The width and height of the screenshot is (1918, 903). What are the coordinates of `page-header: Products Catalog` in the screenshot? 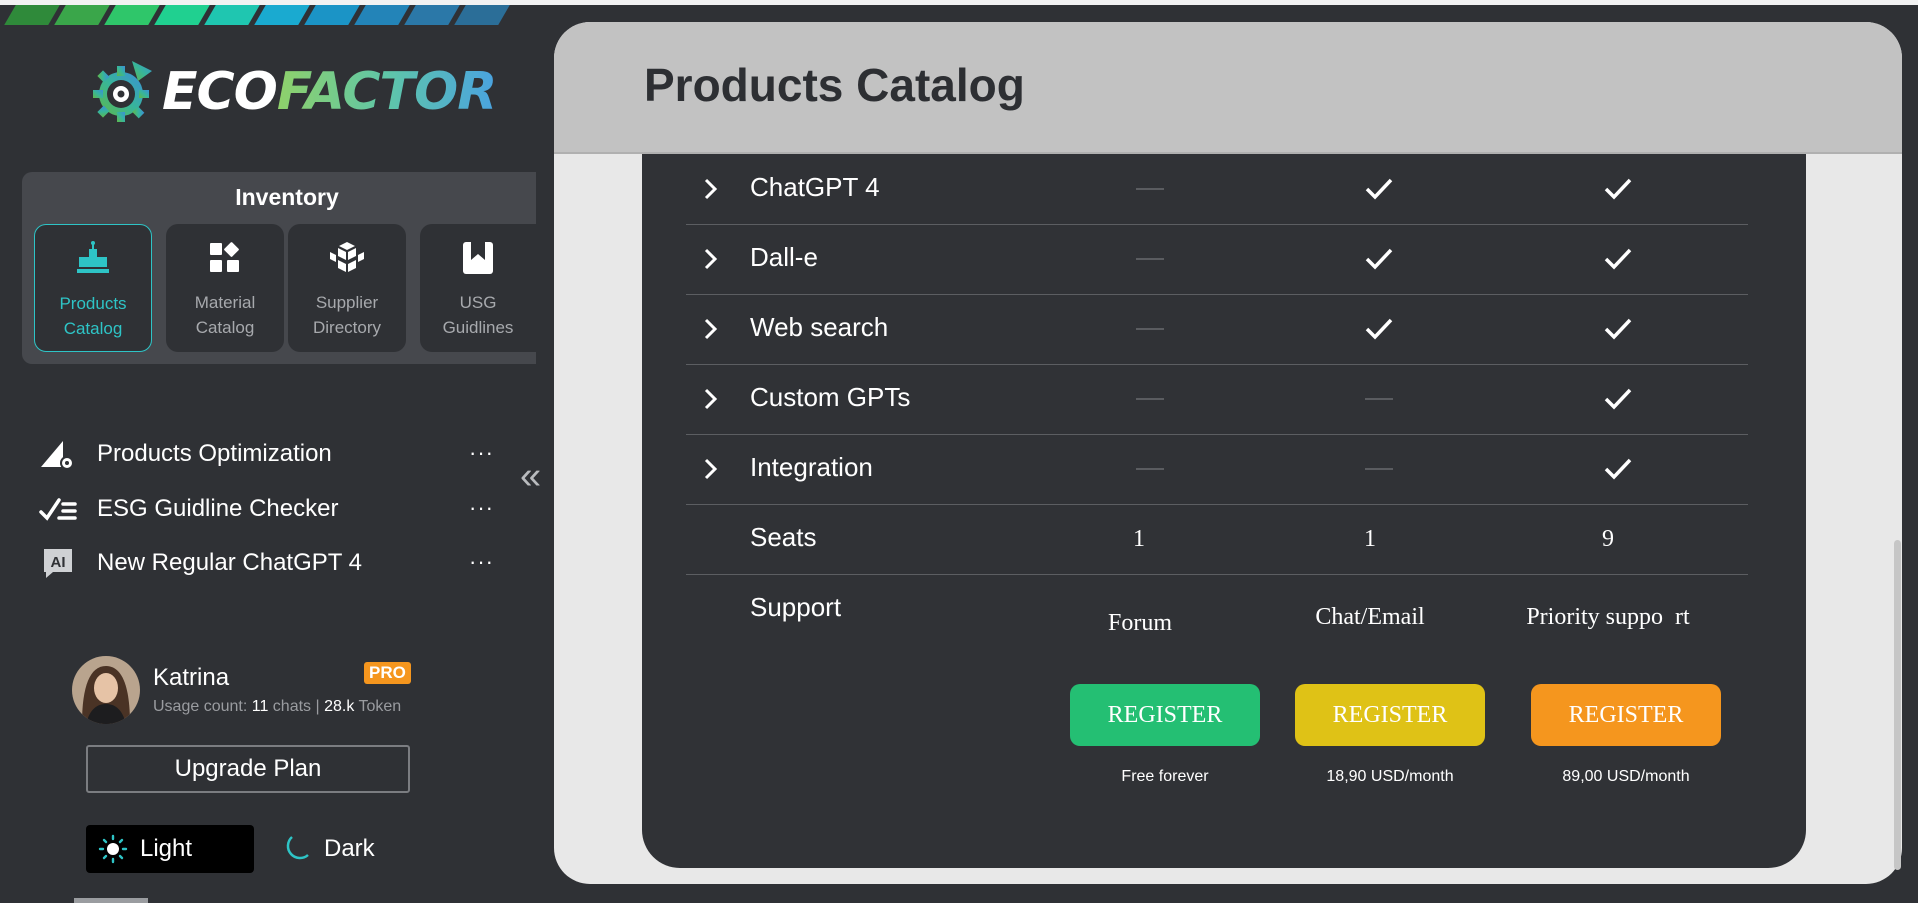 It's located at (1228, 87).